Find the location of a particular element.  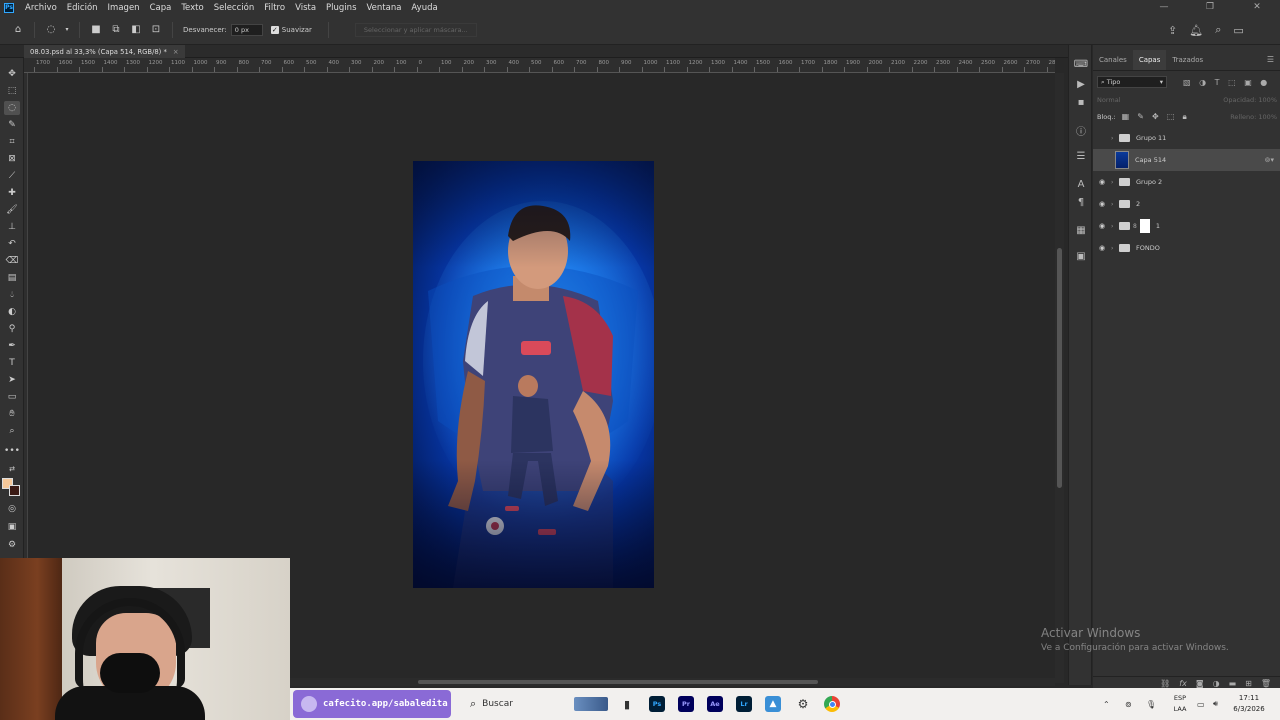

history-icon: ⌨ is located at coordinates (1081, 64).